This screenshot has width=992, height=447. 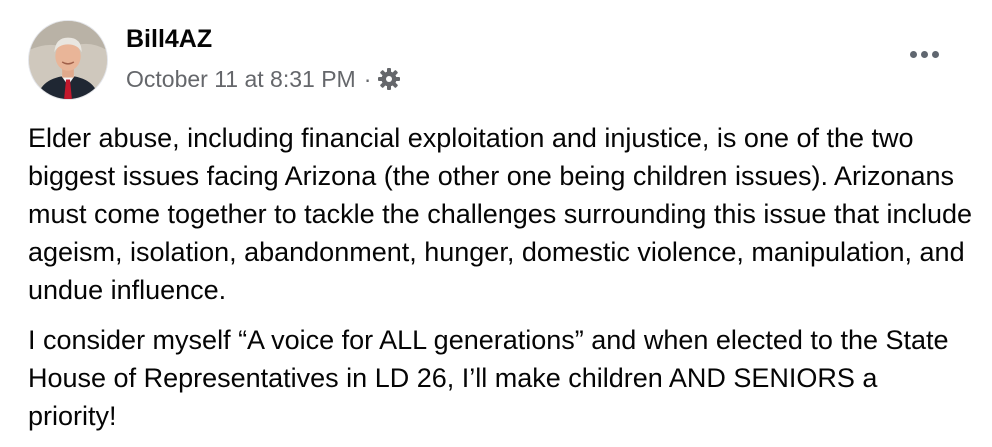 What do you see at coordinates (241, 79) in the screenshot?
I see `post-timestamp: October 11 at 8:31 PM` at bounding box center [241, 79].